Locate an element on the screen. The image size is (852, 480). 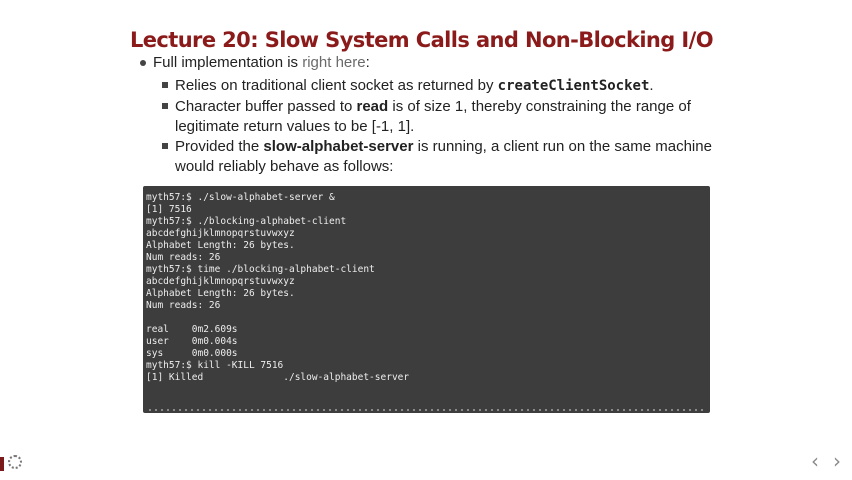
terminal-line: myth57:$ ./slow-alphabet-server & is located at coordinates (240, 197).